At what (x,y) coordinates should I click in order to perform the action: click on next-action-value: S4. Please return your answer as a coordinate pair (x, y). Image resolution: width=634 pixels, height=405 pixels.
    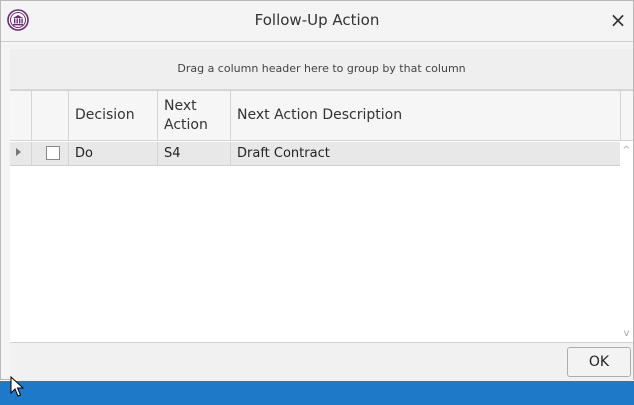
    Looking at the image, I should click on (172, 153).